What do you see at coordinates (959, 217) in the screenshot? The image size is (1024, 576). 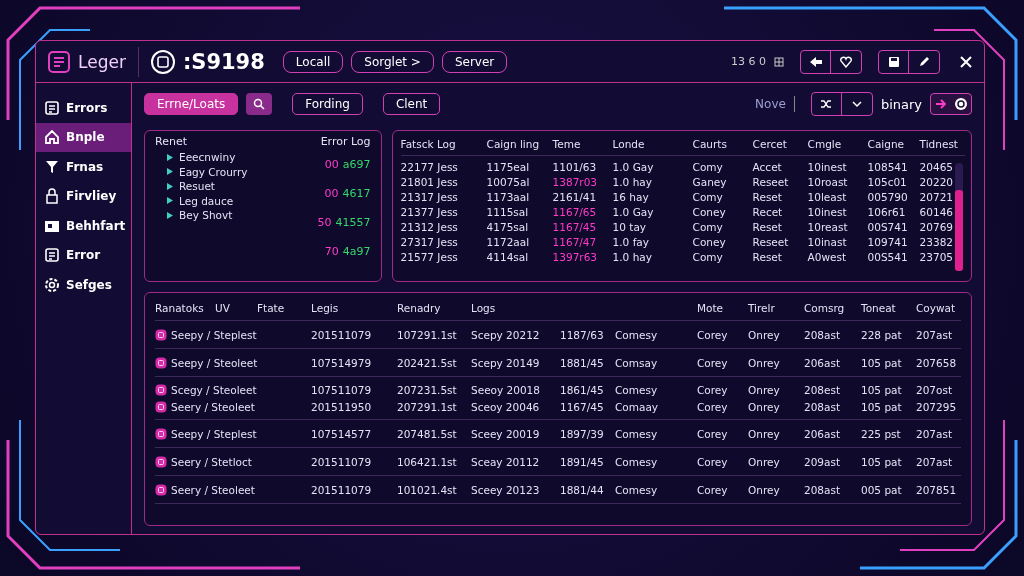 I see `scrollbar` at bounding box center [959, 217].